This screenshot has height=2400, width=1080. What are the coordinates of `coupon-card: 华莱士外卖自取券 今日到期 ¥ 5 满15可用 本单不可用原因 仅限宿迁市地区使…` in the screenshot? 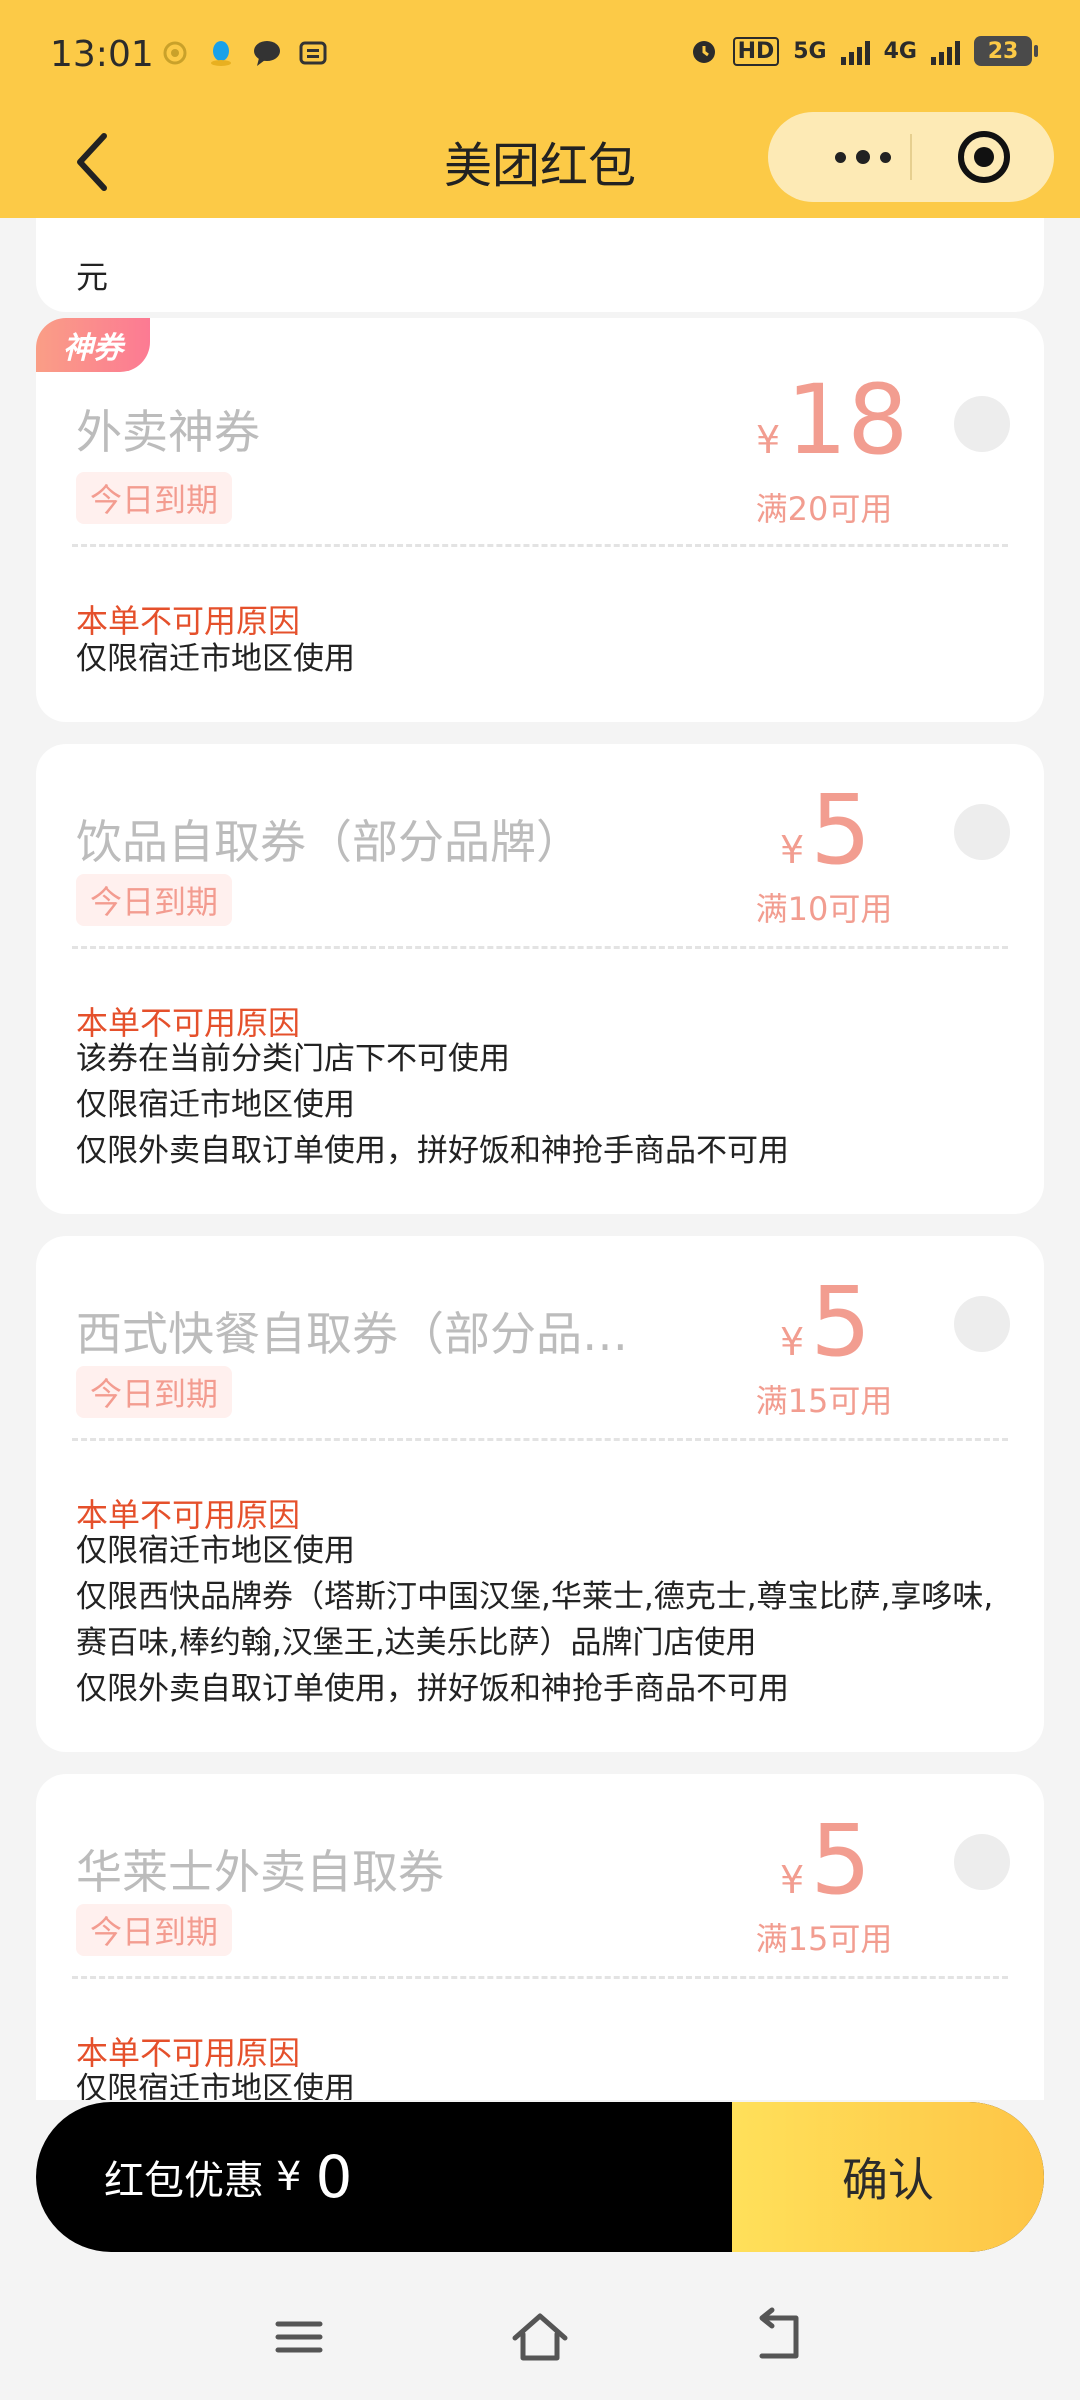 It's located at (540, 1937).